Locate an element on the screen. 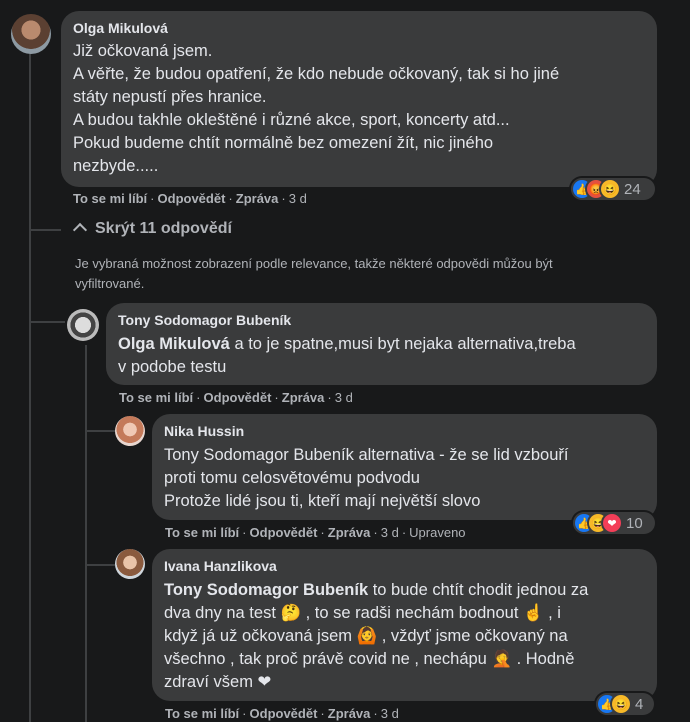 This screenshot has height=722, width=690. hide-replies-toggle: Skrýt 11 odpovědí is located at coordinates (152, 229).